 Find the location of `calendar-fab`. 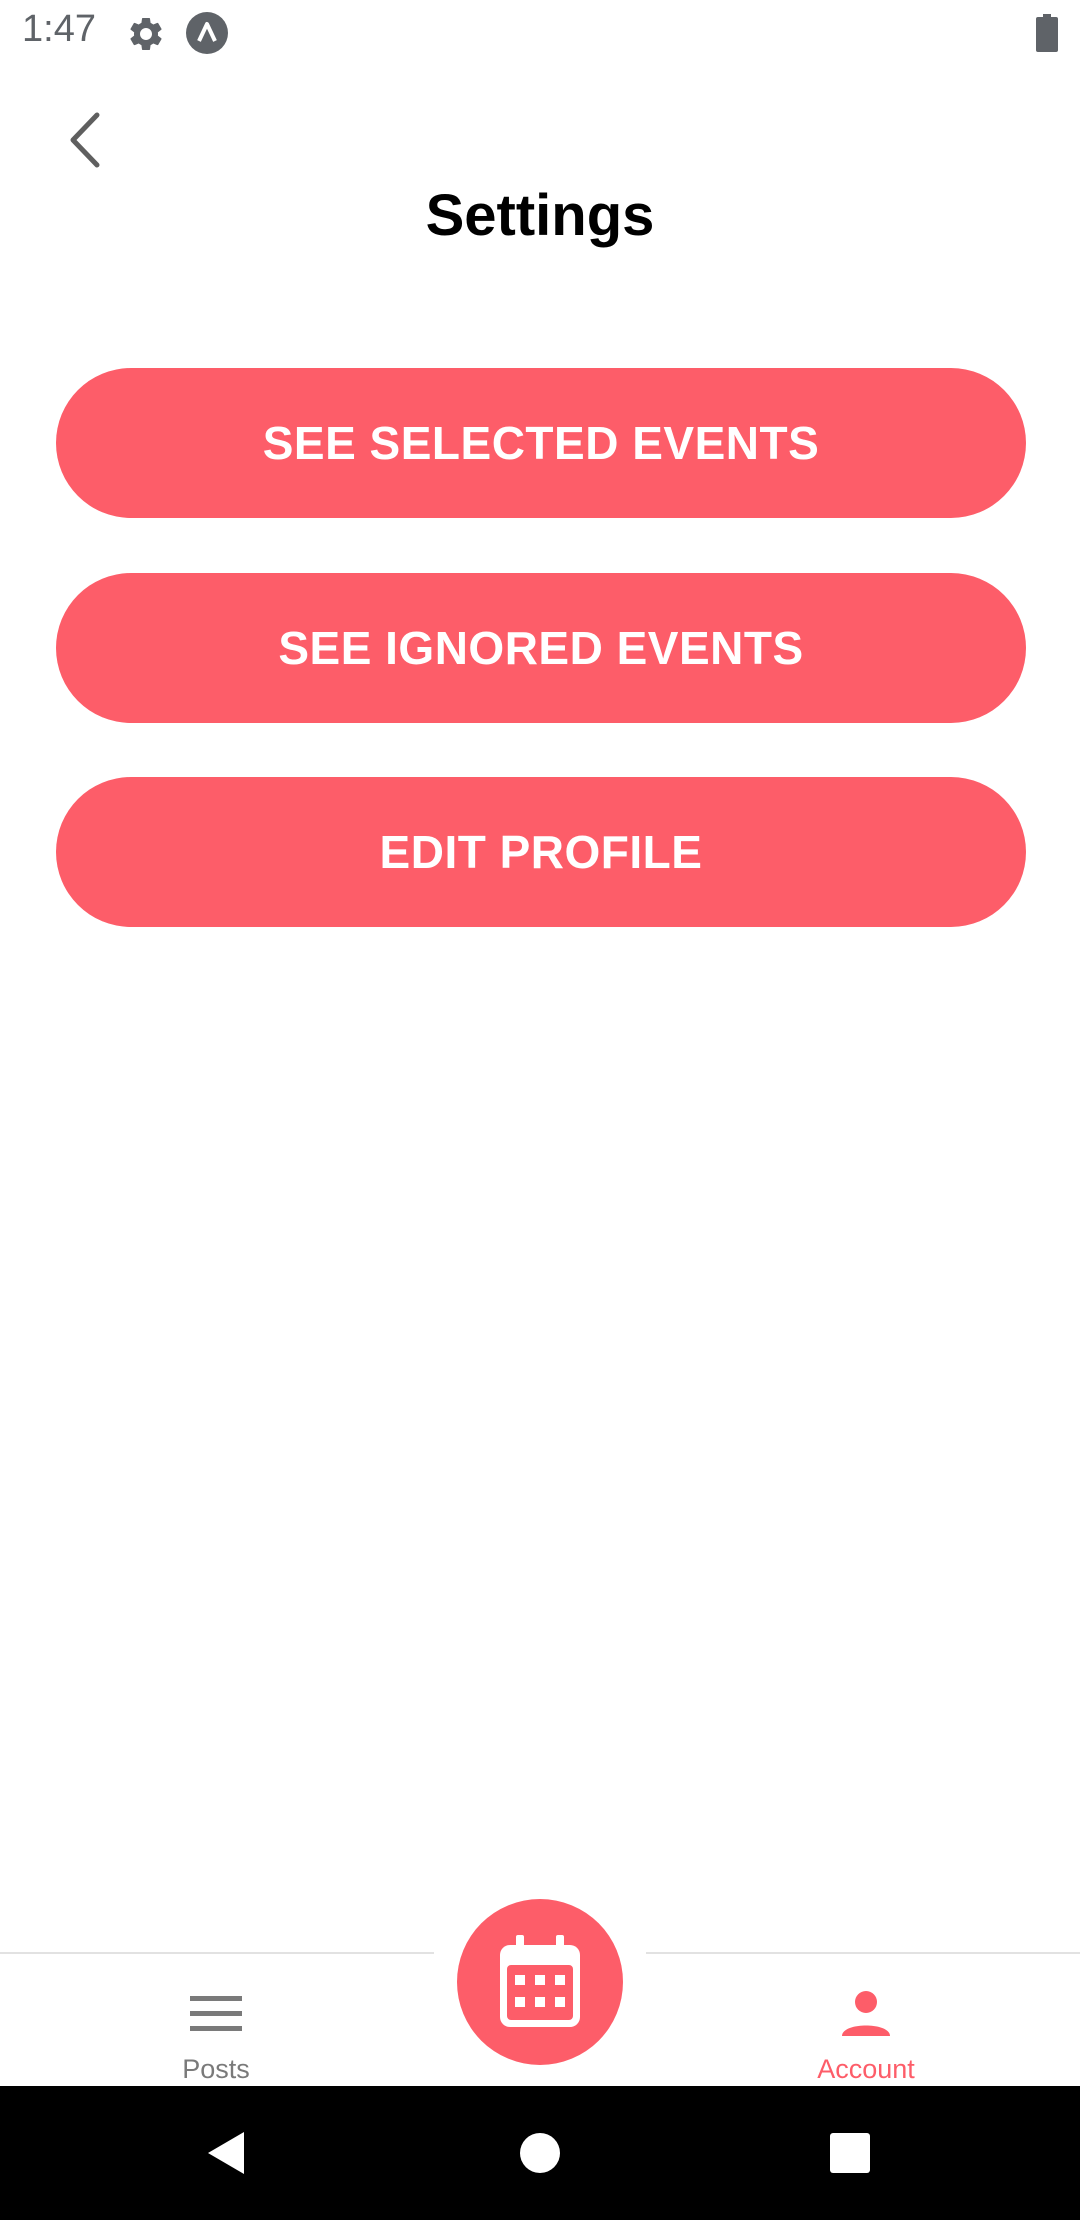

calendar-fab is located at coordinates (540, 1982).